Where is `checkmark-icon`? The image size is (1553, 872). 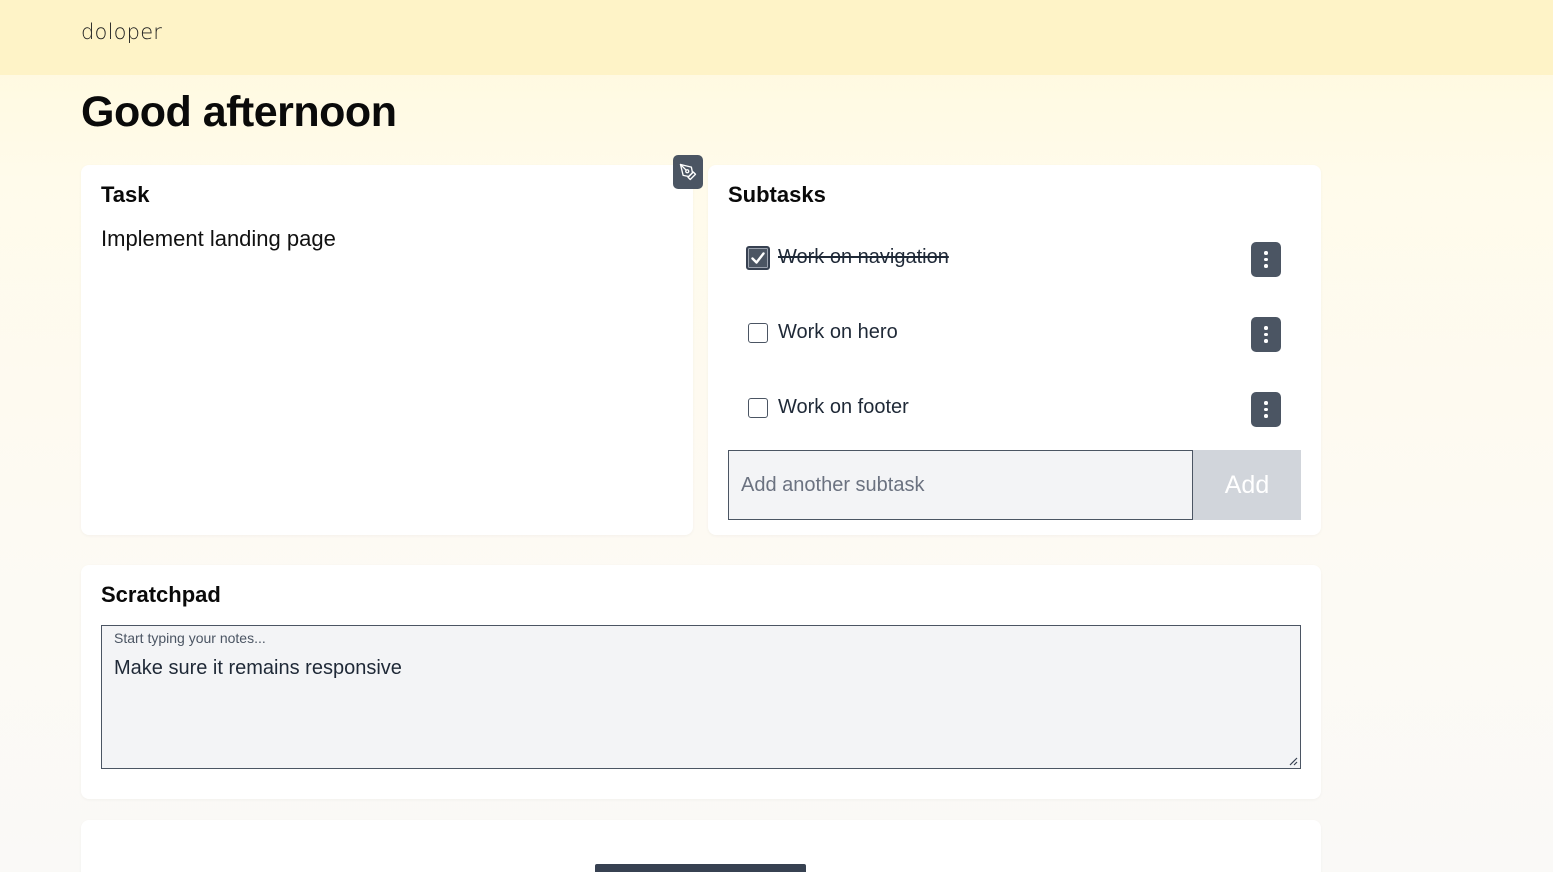
checkmark-icon is located at coordinates (758, 258).